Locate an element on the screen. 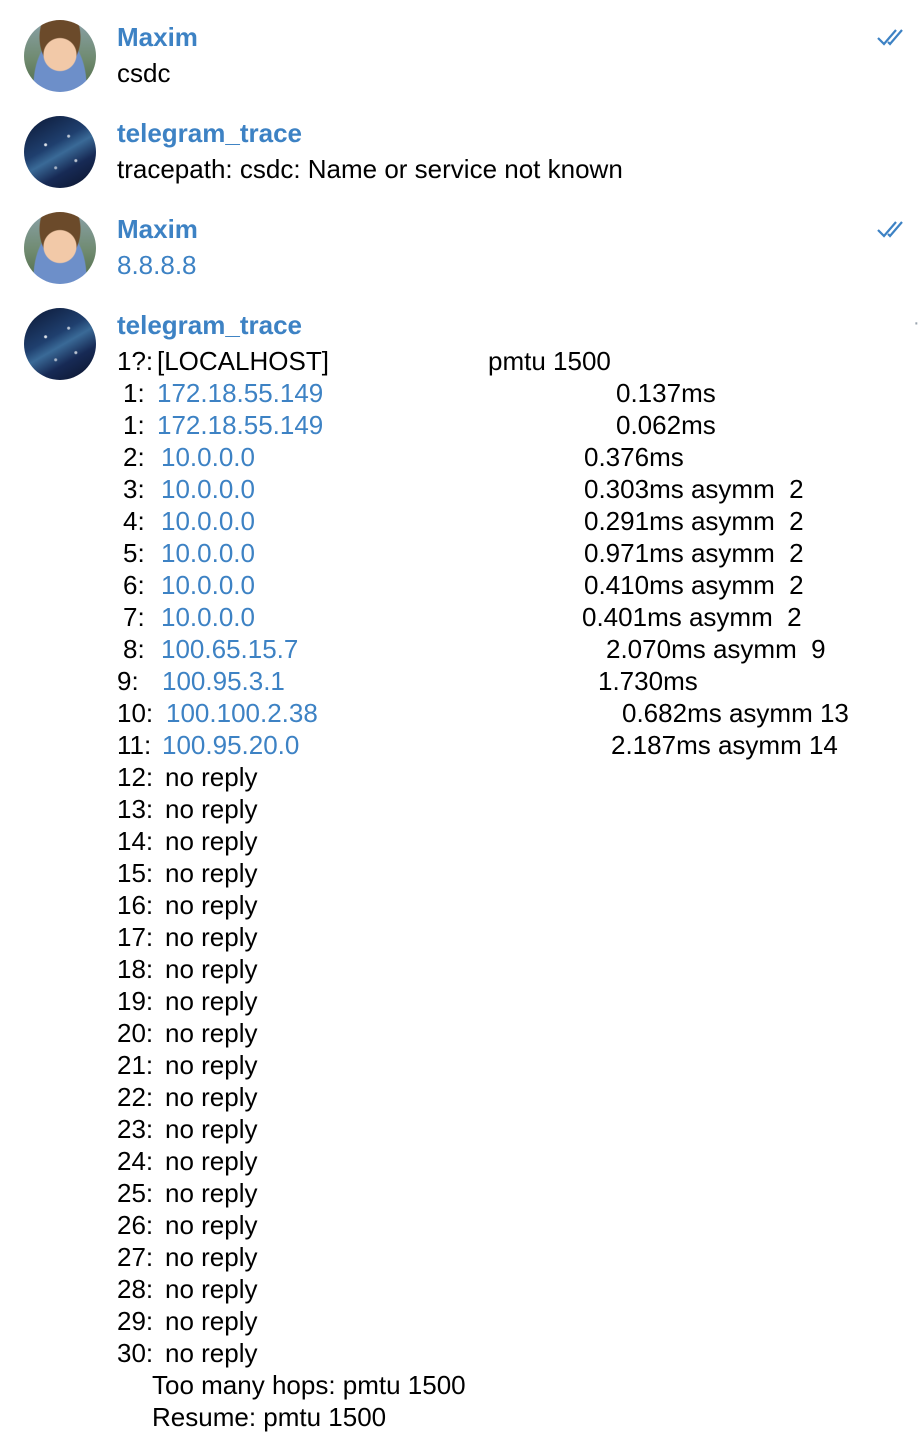 Image resolution: width=920 pixels, height=1454 pixels. trace-row: 19: no reply is located at coordinates (517, 1001).